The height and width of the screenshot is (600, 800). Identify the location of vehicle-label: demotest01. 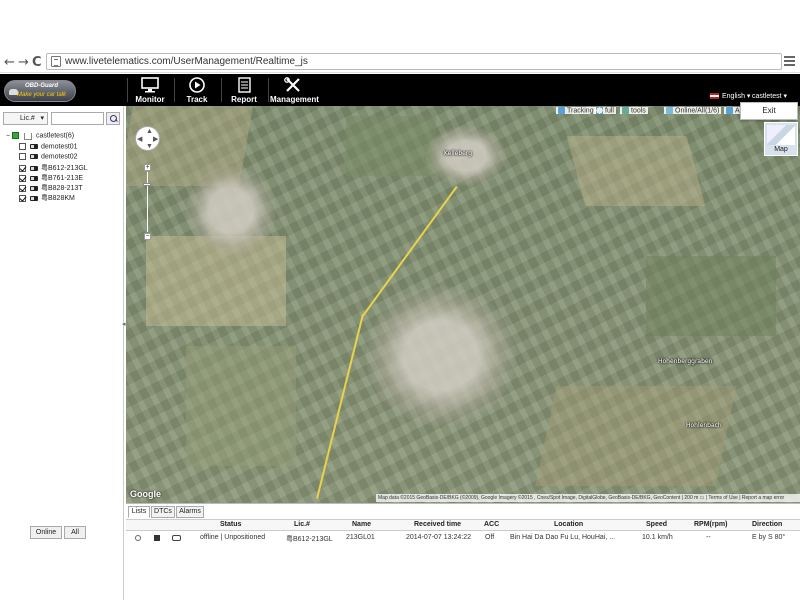
(59, 147).